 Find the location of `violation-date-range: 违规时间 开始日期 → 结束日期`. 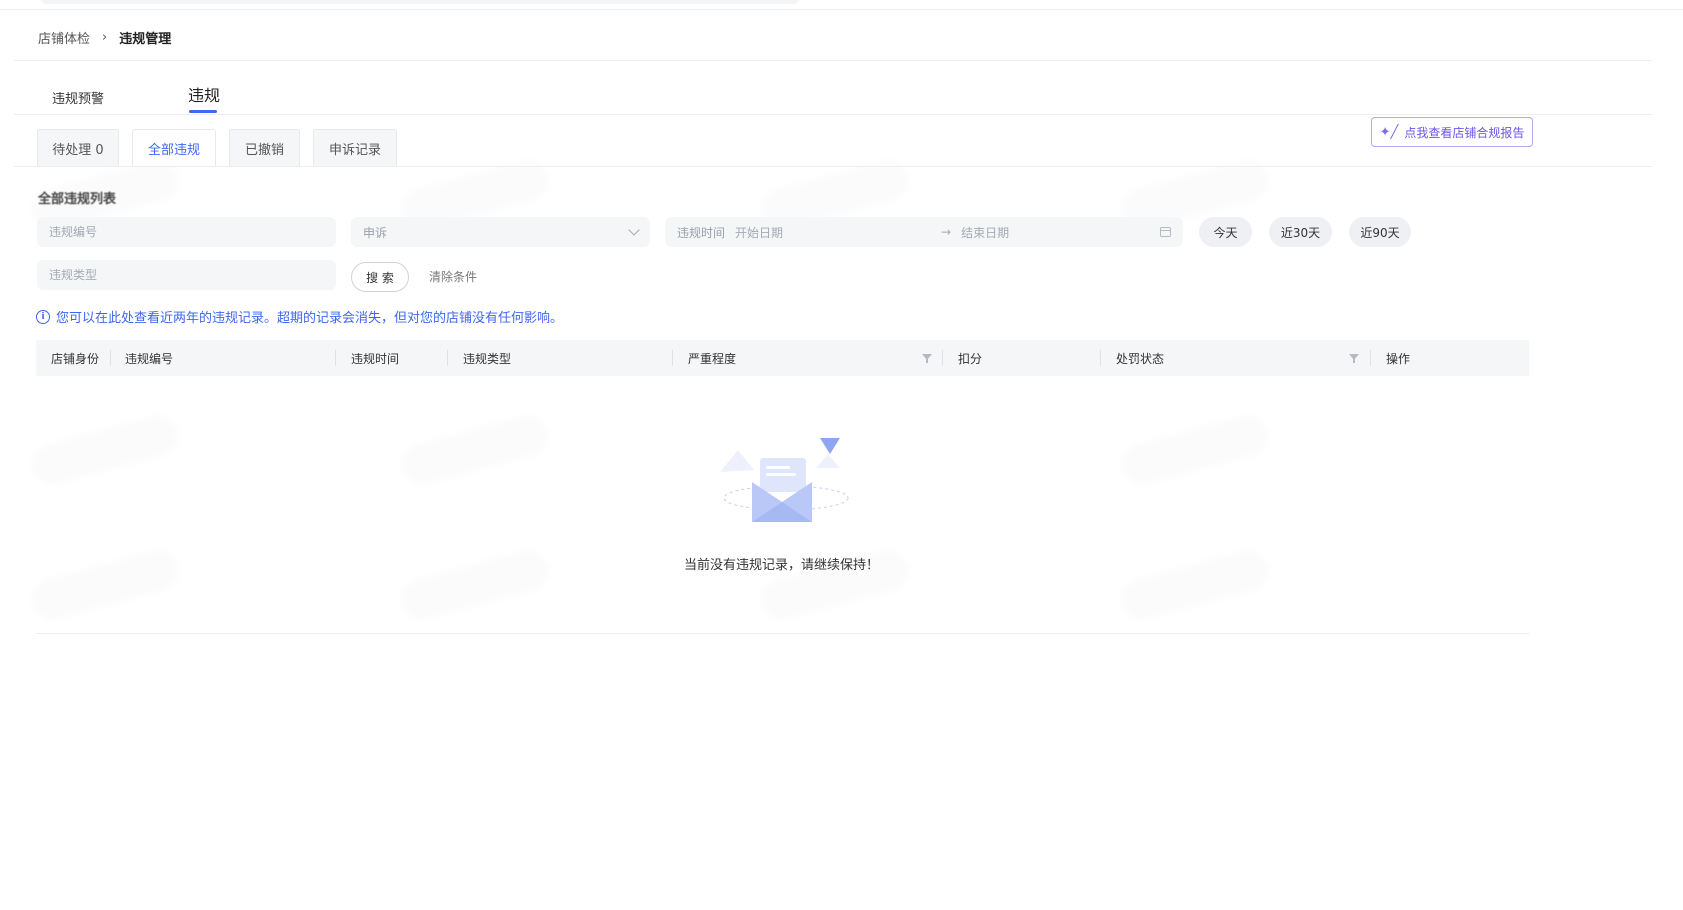

violation-date-range: 违规时间 开始日期 → 结束日期 is located at coordinates (924, 232).